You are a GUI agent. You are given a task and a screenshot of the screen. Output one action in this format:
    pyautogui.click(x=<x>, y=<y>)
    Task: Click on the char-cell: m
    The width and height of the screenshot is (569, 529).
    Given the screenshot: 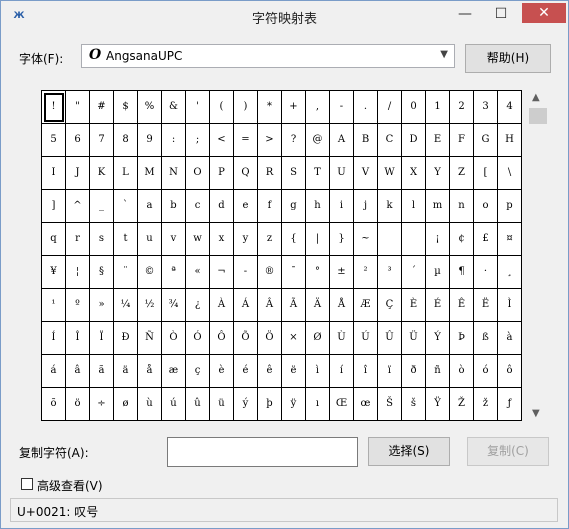 What is the action you would take?
    pyautogui.click(x=438, y=206)
    